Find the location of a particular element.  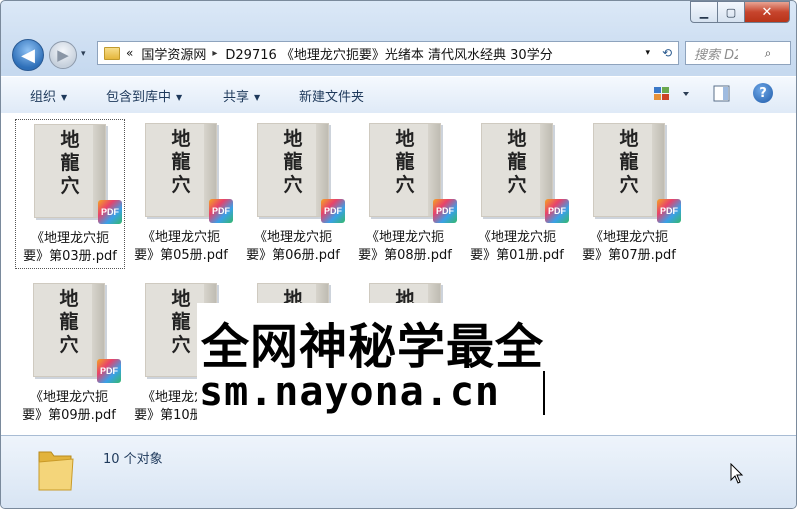

file-item: 地龍穴 PDF 《地理龙穴扼 要》第08册.pdf is located at coordinates (405, 193).